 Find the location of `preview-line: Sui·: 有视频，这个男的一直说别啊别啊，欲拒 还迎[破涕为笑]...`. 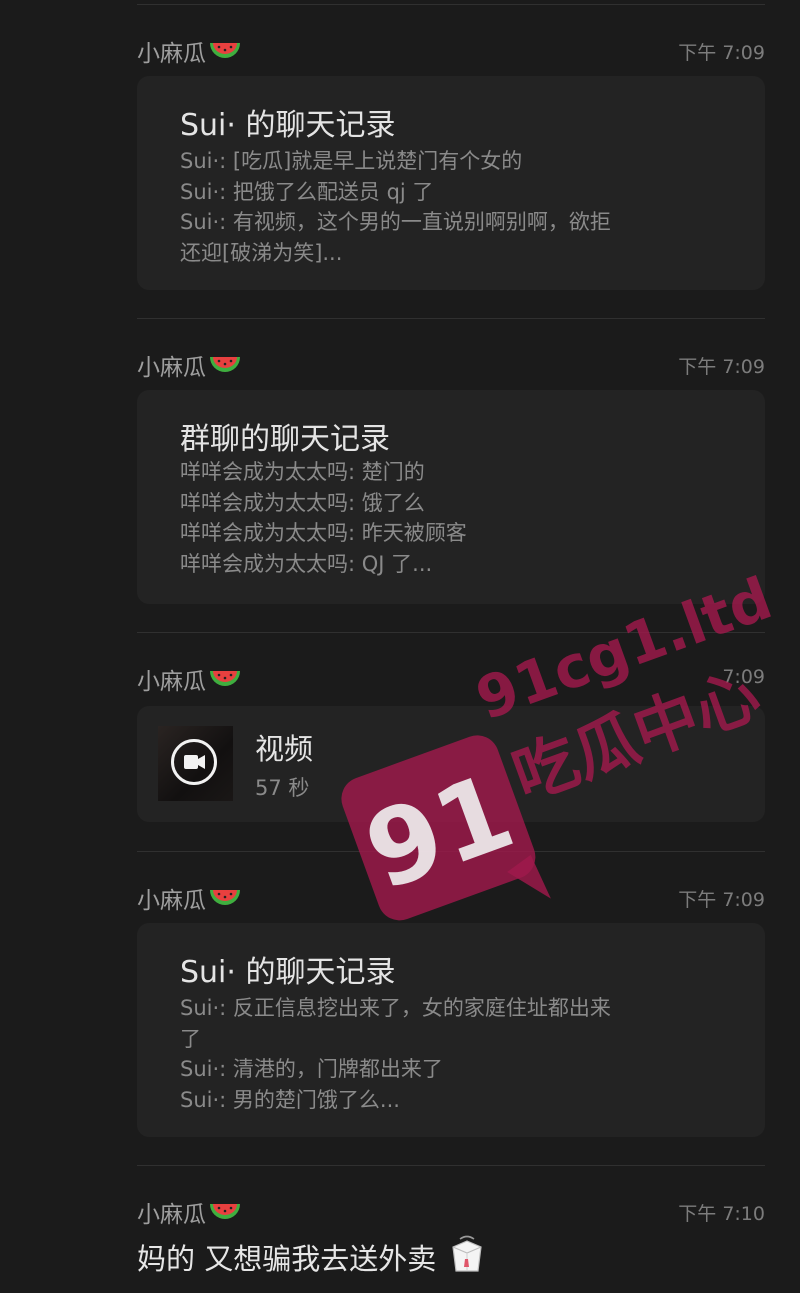

preview-line: Sui·: 有视频，这个男的一直说别啊别啊，欲拒 还迎[破涕为笑]... is located at coordinates (395, 237).